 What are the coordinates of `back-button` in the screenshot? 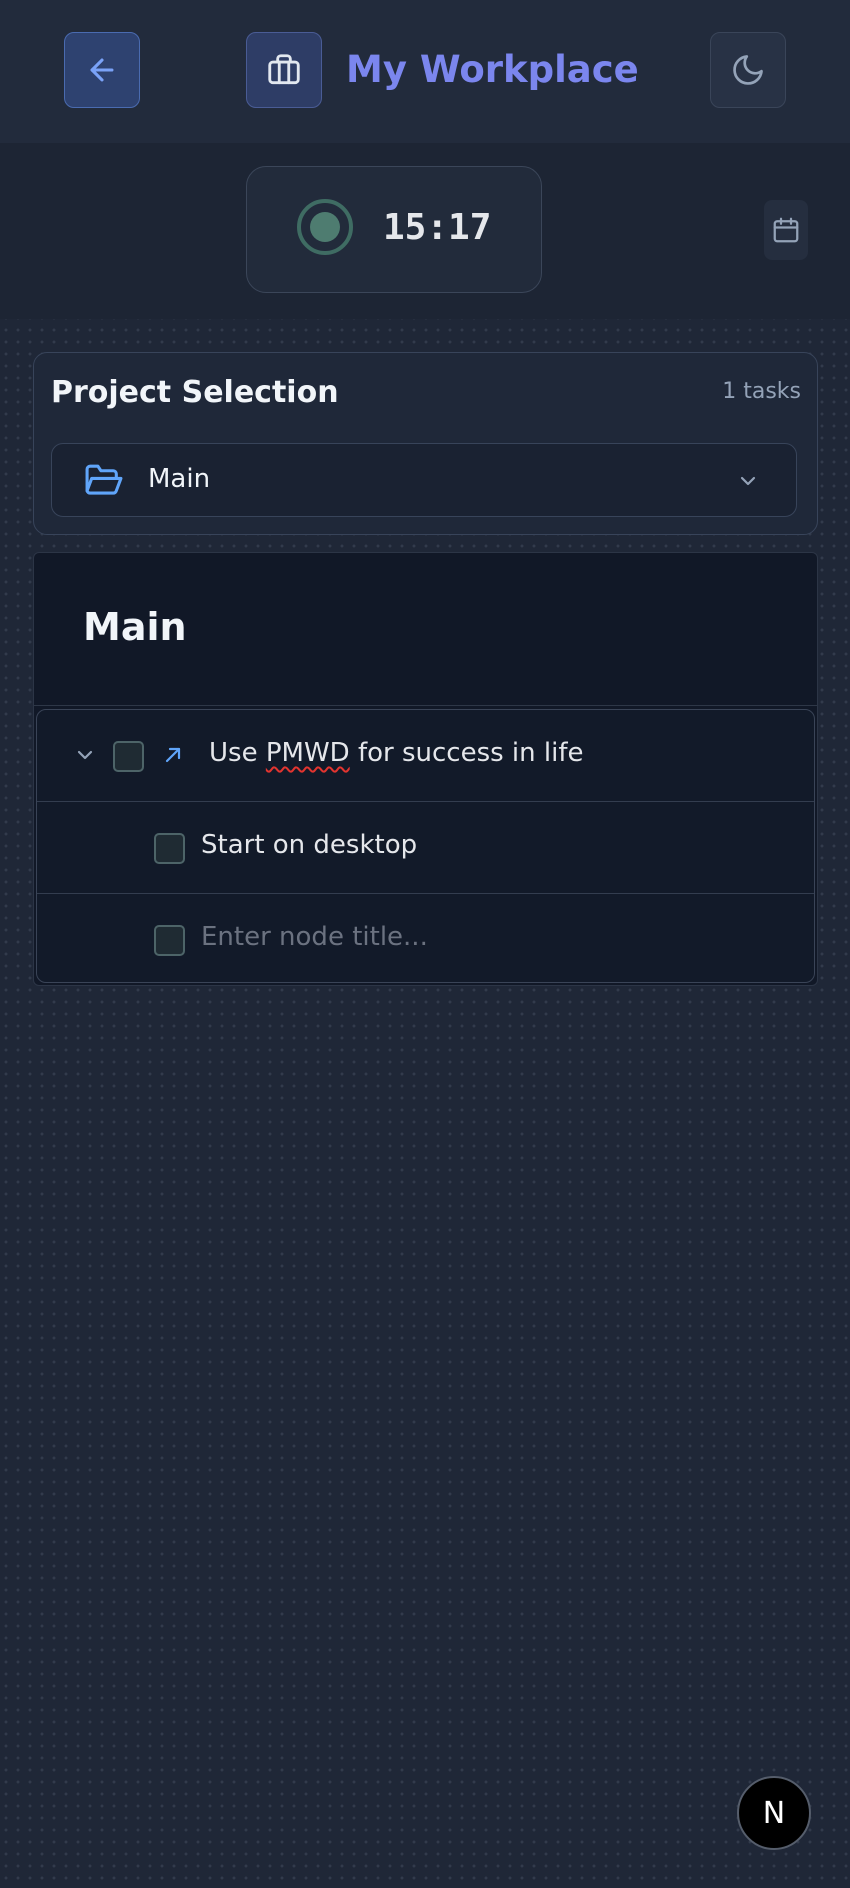 It's located at (102, 70).